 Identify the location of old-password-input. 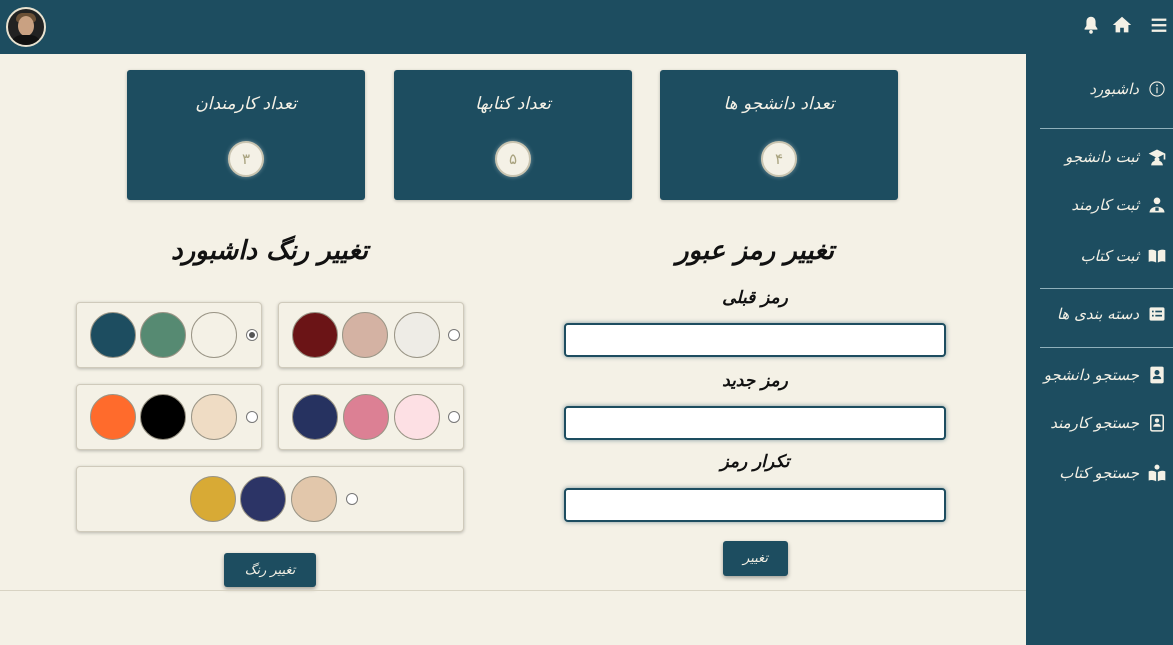
(755, 340).